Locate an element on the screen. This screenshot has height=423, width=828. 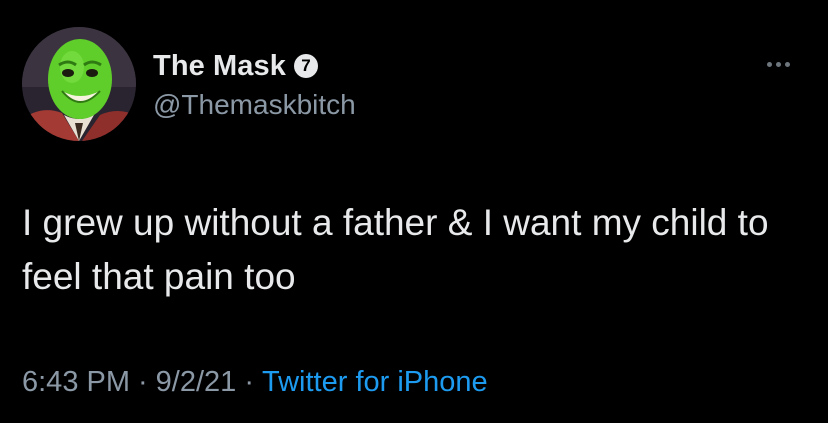
tweet-date: 9/2/21 is located at coordinates (196, 382).